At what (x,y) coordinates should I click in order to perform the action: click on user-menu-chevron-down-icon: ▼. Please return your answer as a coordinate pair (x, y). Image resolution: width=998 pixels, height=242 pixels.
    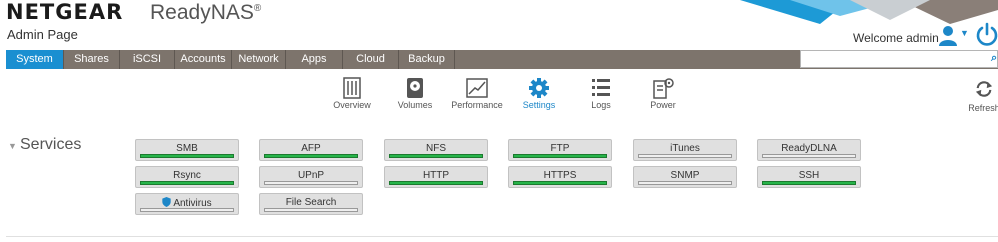
    Looking at the image, I should click on (964, 33).